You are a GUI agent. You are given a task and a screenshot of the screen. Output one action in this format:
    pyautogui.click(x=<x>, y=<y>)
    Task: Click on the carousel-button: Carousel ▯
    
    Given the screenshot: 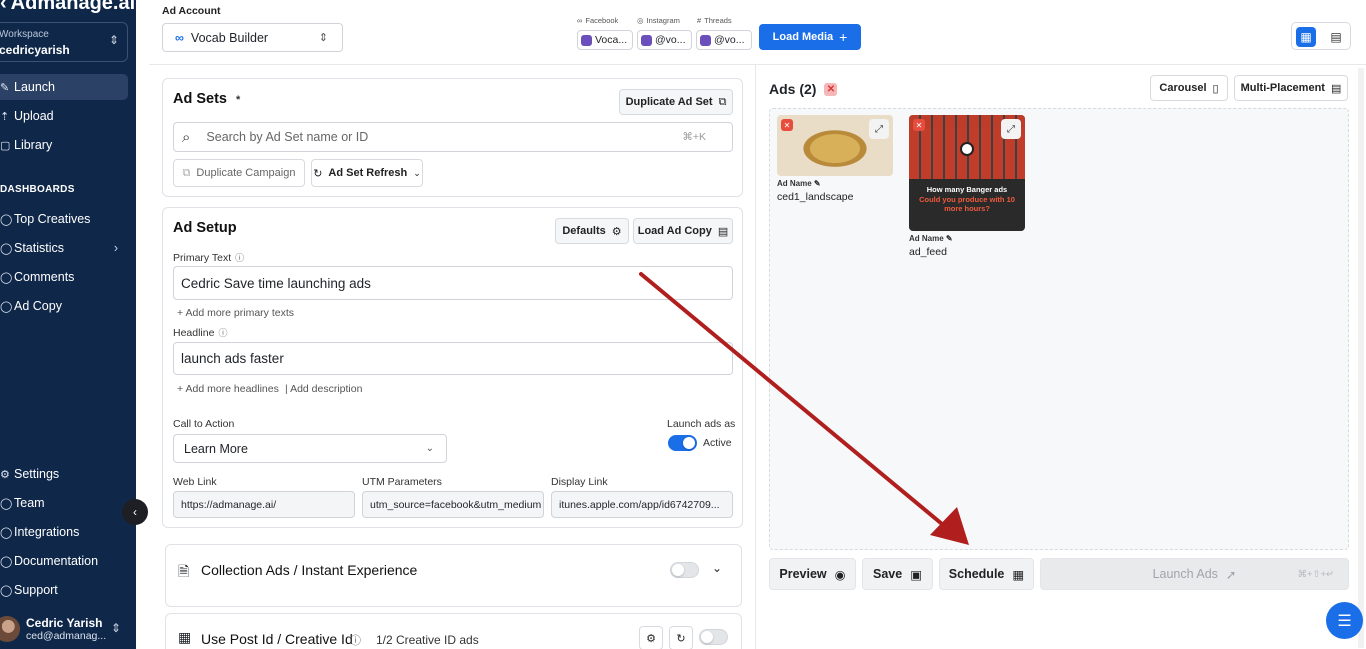 What is the action you would take?
    pyautogui.click(x=1189, y=88)
    